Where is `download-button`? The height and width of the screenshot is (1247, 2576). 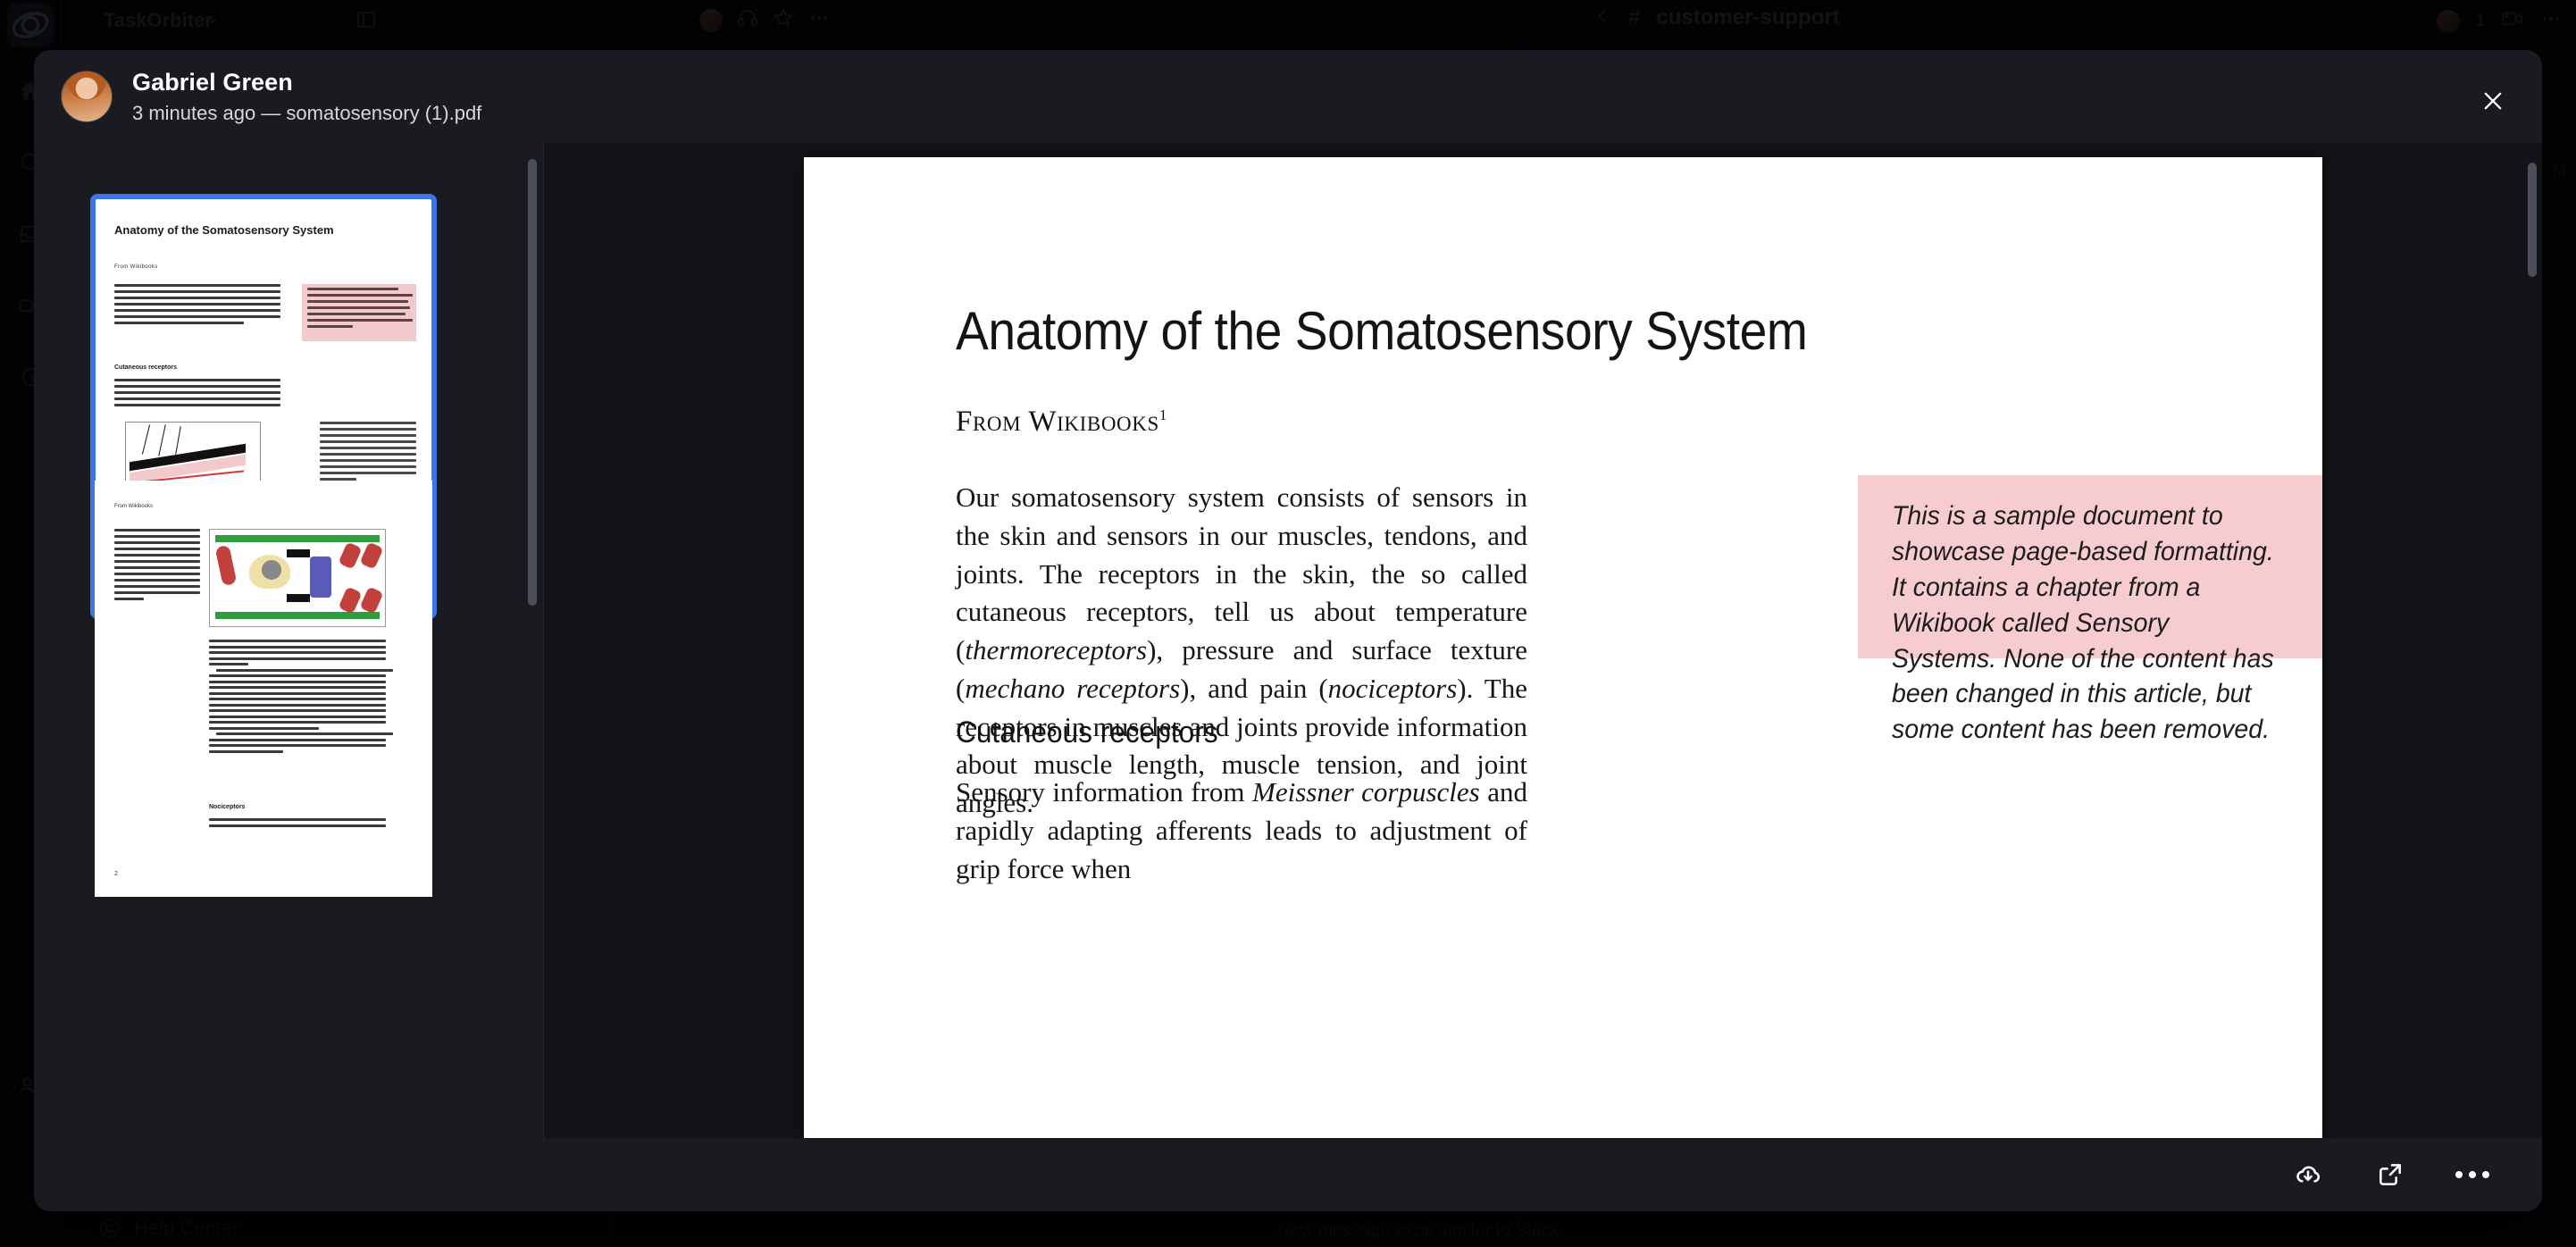
download-button is located at coordinates (2308, 1174).